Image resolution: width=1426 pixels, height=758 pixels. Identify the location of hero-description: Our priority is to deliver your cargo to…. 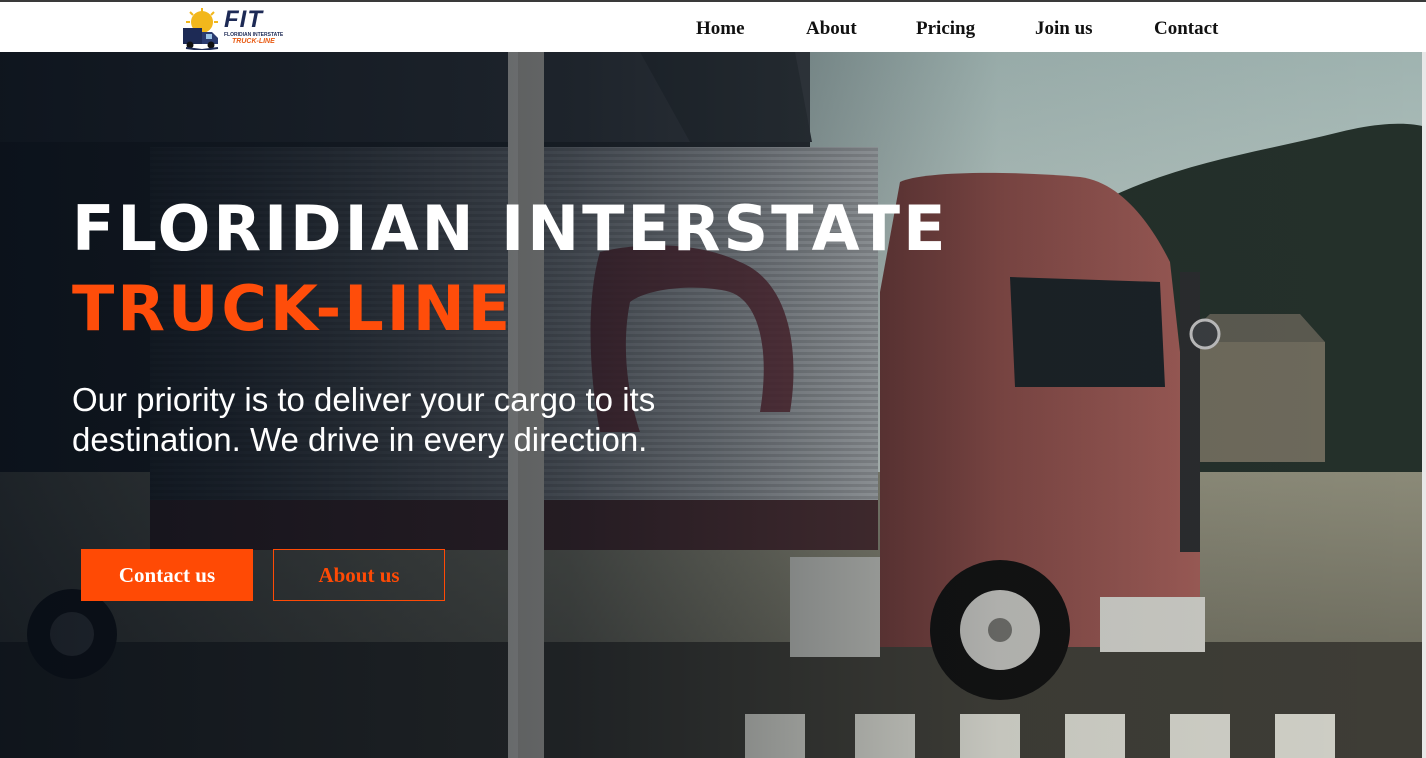
(364, 419).